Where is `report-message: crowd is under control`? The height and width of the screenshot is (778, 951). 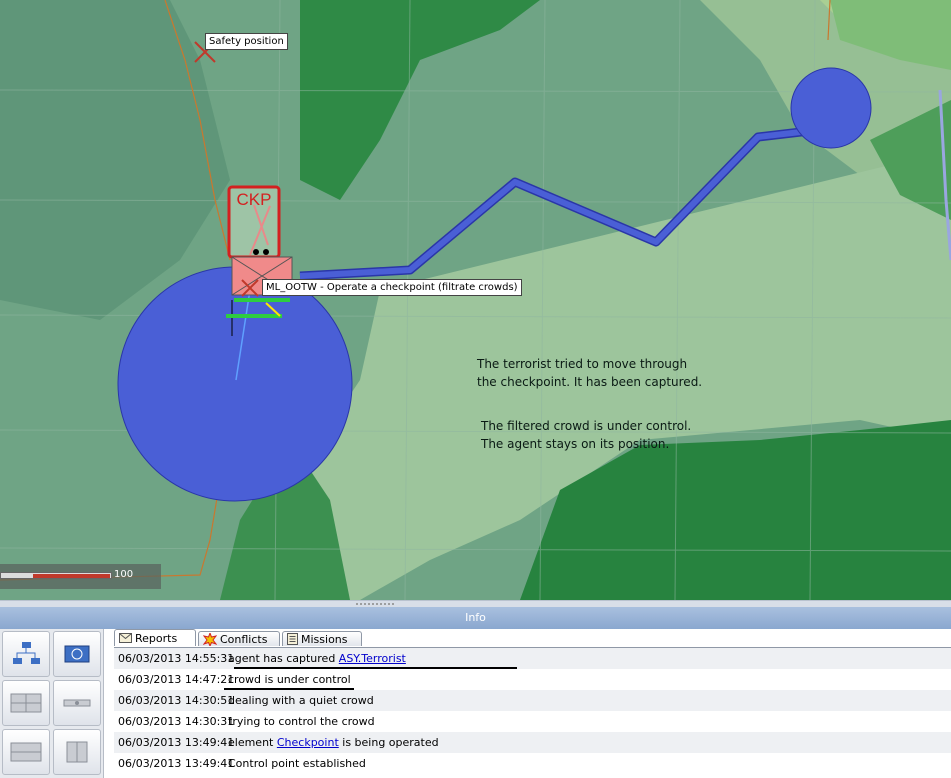 report-message: crowd is under control is located at coordinates (289, 679).